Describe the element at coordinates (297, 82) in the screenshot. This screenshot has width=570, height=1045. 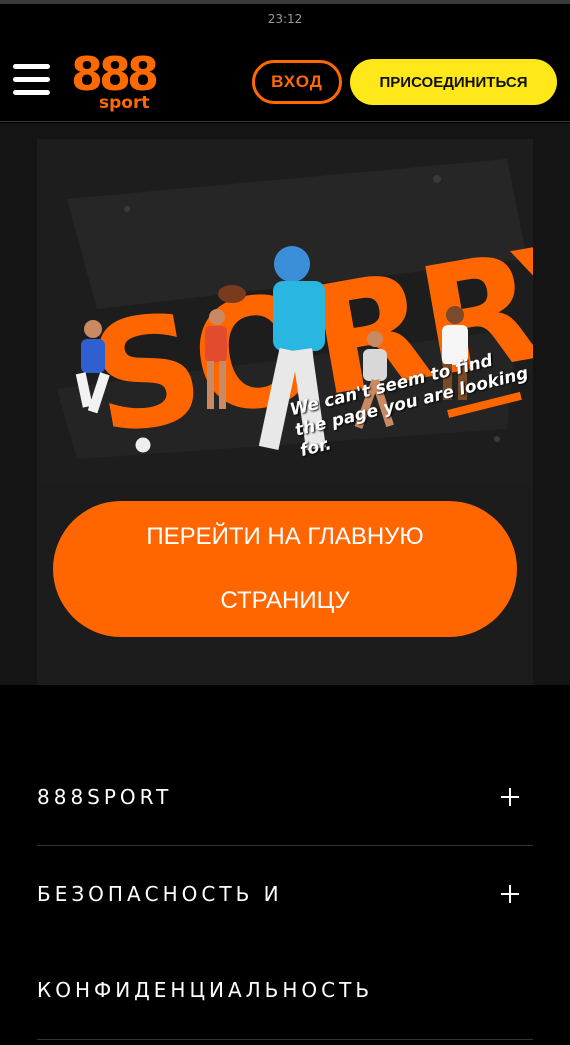
I see `login-button: ВХОД` at that location.